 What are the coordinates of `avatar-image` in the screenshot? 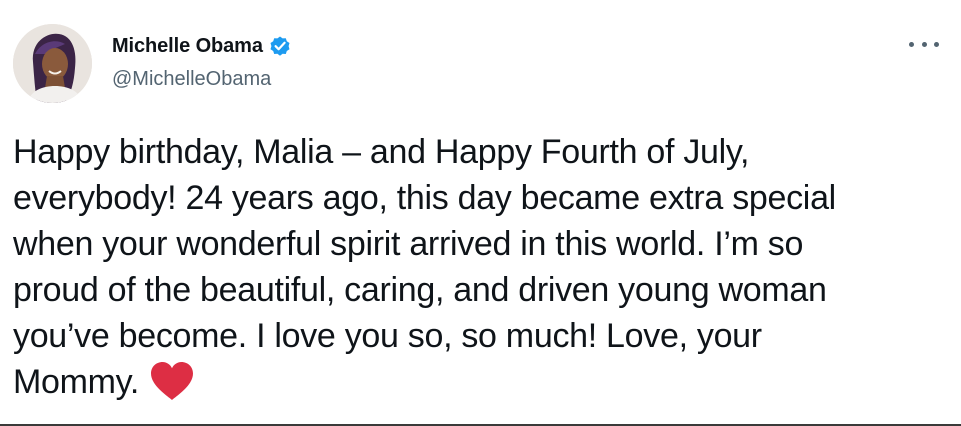 It's located at (52, 63).